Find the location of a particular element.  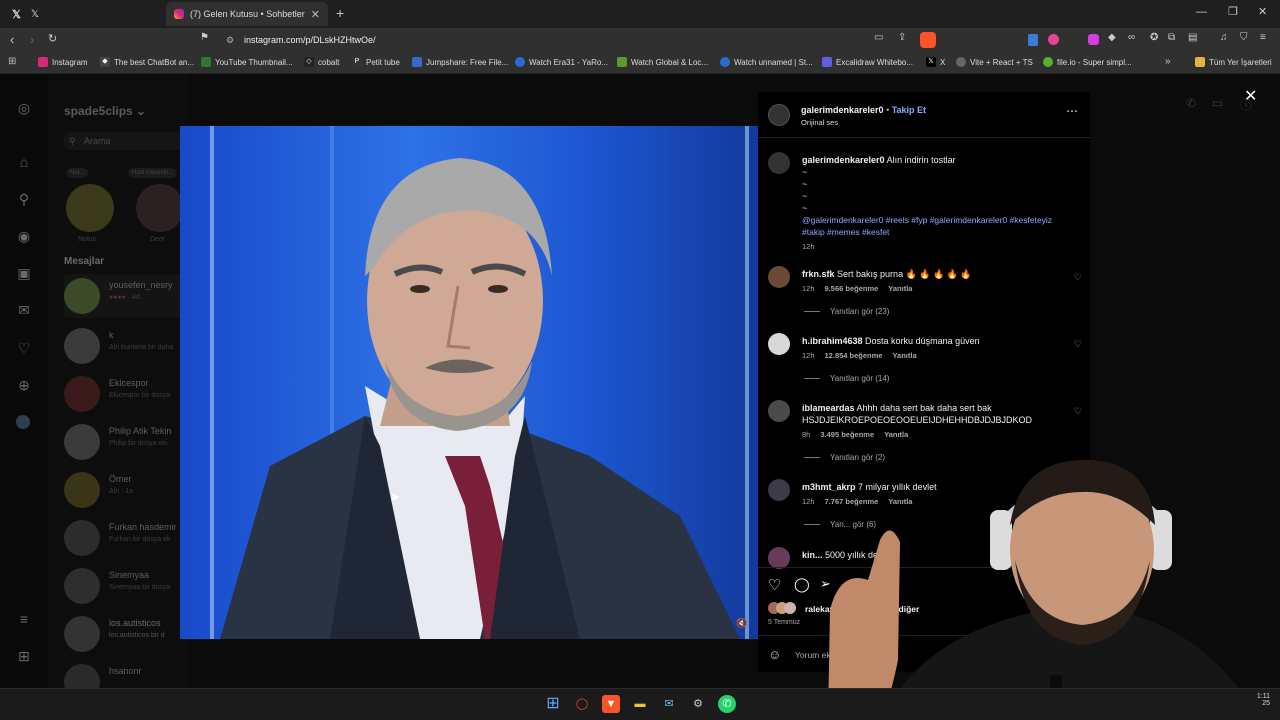

mail-icon: ✉ is located at coordinates (669, 704).